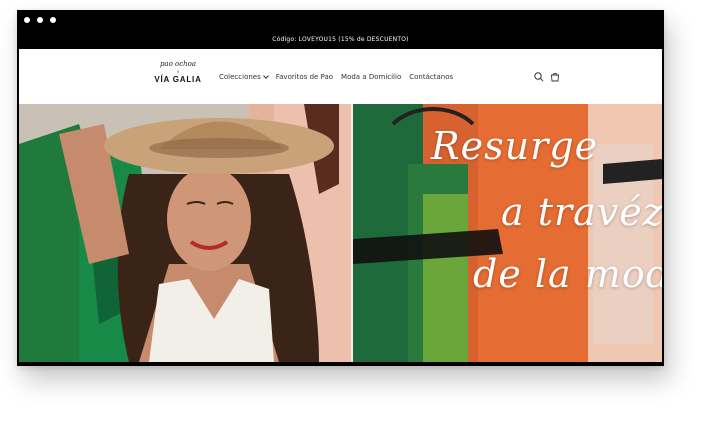  I want to click on announcement-bar: Código: LOVEYOU15 (15% de DESCUENTO), so click(340, 39).